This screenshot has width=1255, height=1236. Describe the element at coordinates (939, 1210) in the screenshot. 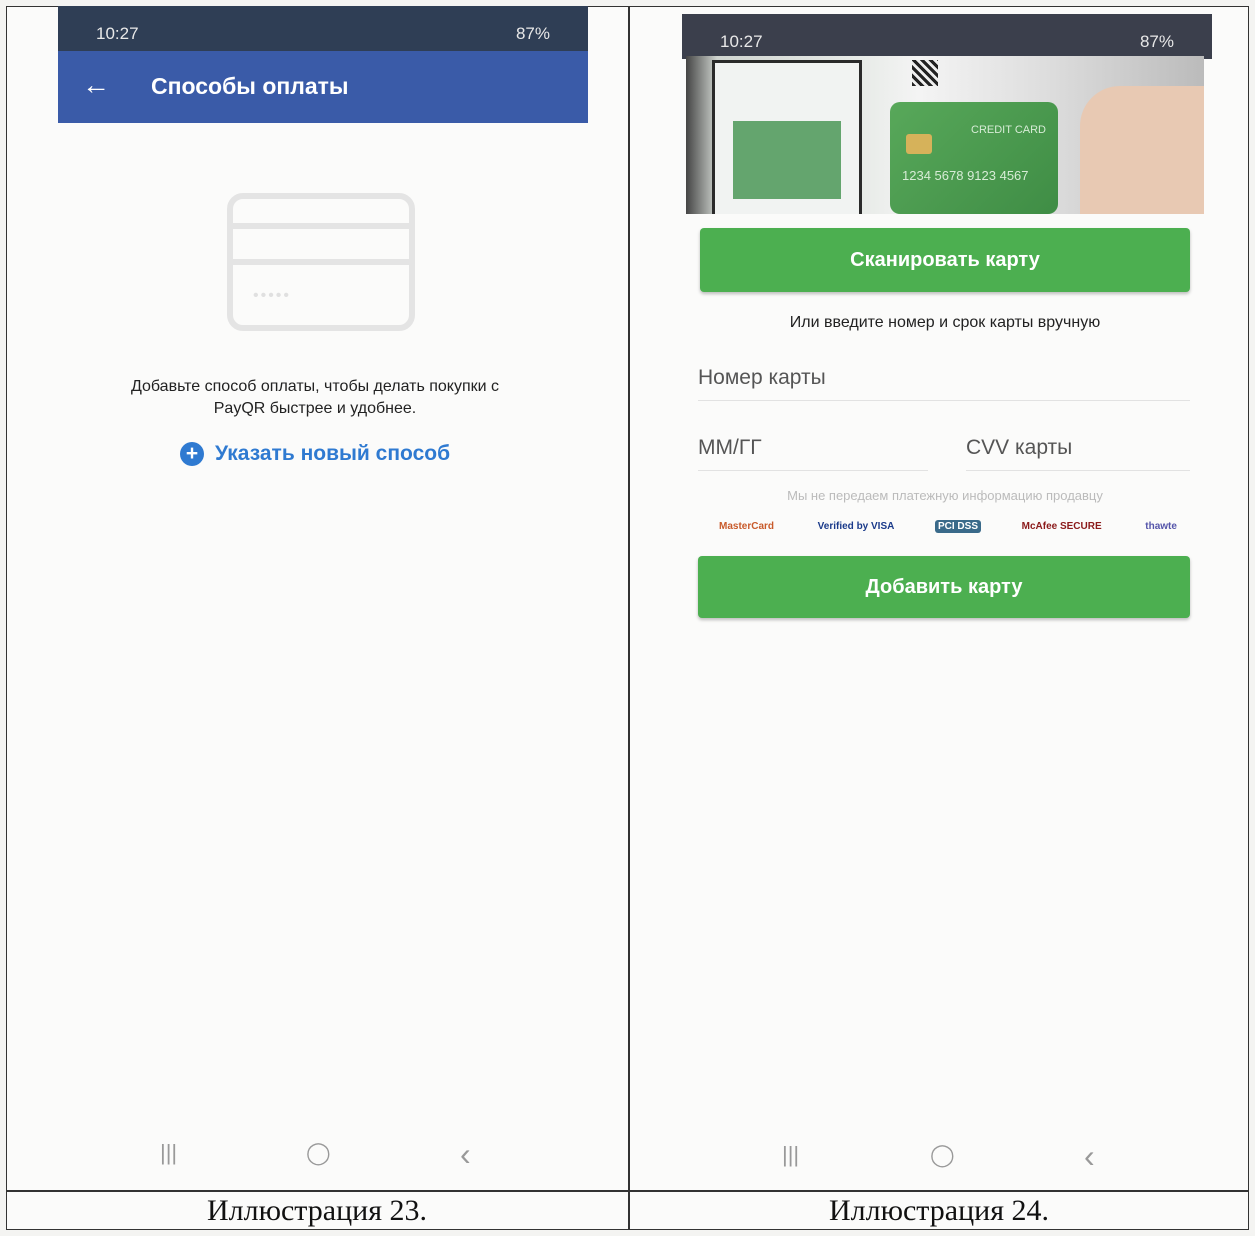

I see `caption-24: Иллюстрация 24.` at that location.